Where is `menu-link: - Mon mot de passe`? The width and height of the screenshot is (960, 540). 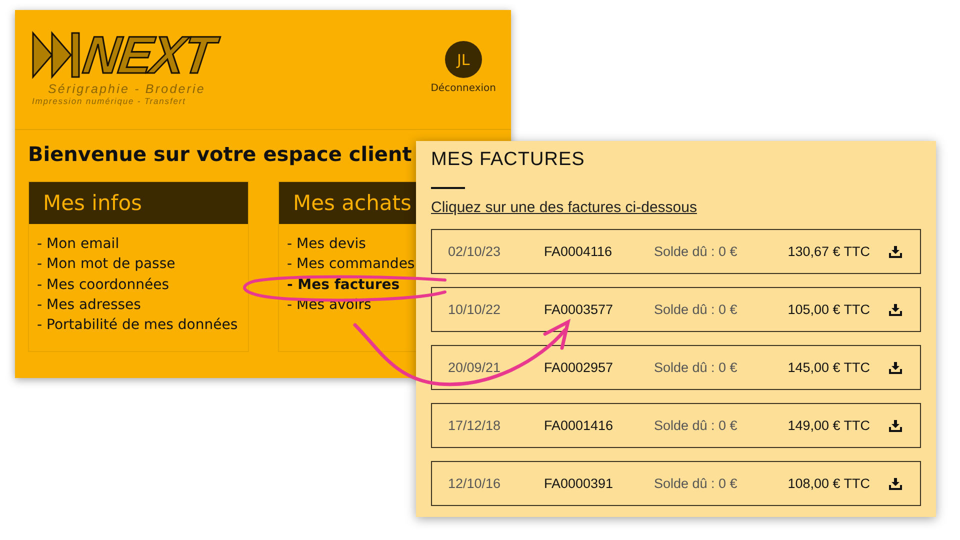
menu-link: - Mon mot de passe is located at coordinates (106, 264).